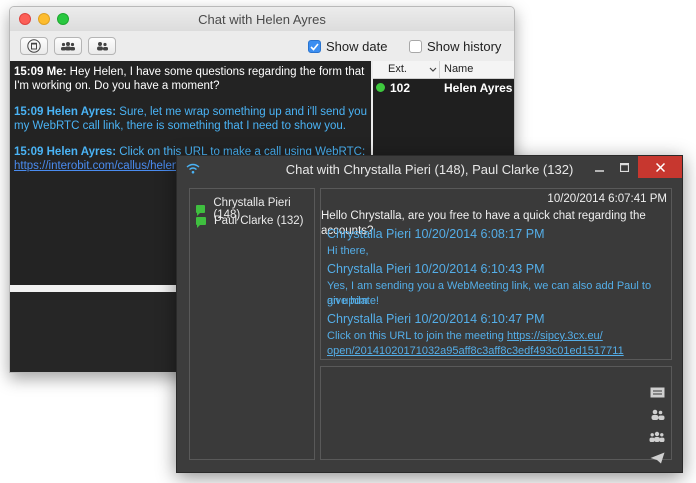  I want to click on message-header: Chrystalla Pieri 10/20/2014 6:10:43 PM, so click(436, 269).